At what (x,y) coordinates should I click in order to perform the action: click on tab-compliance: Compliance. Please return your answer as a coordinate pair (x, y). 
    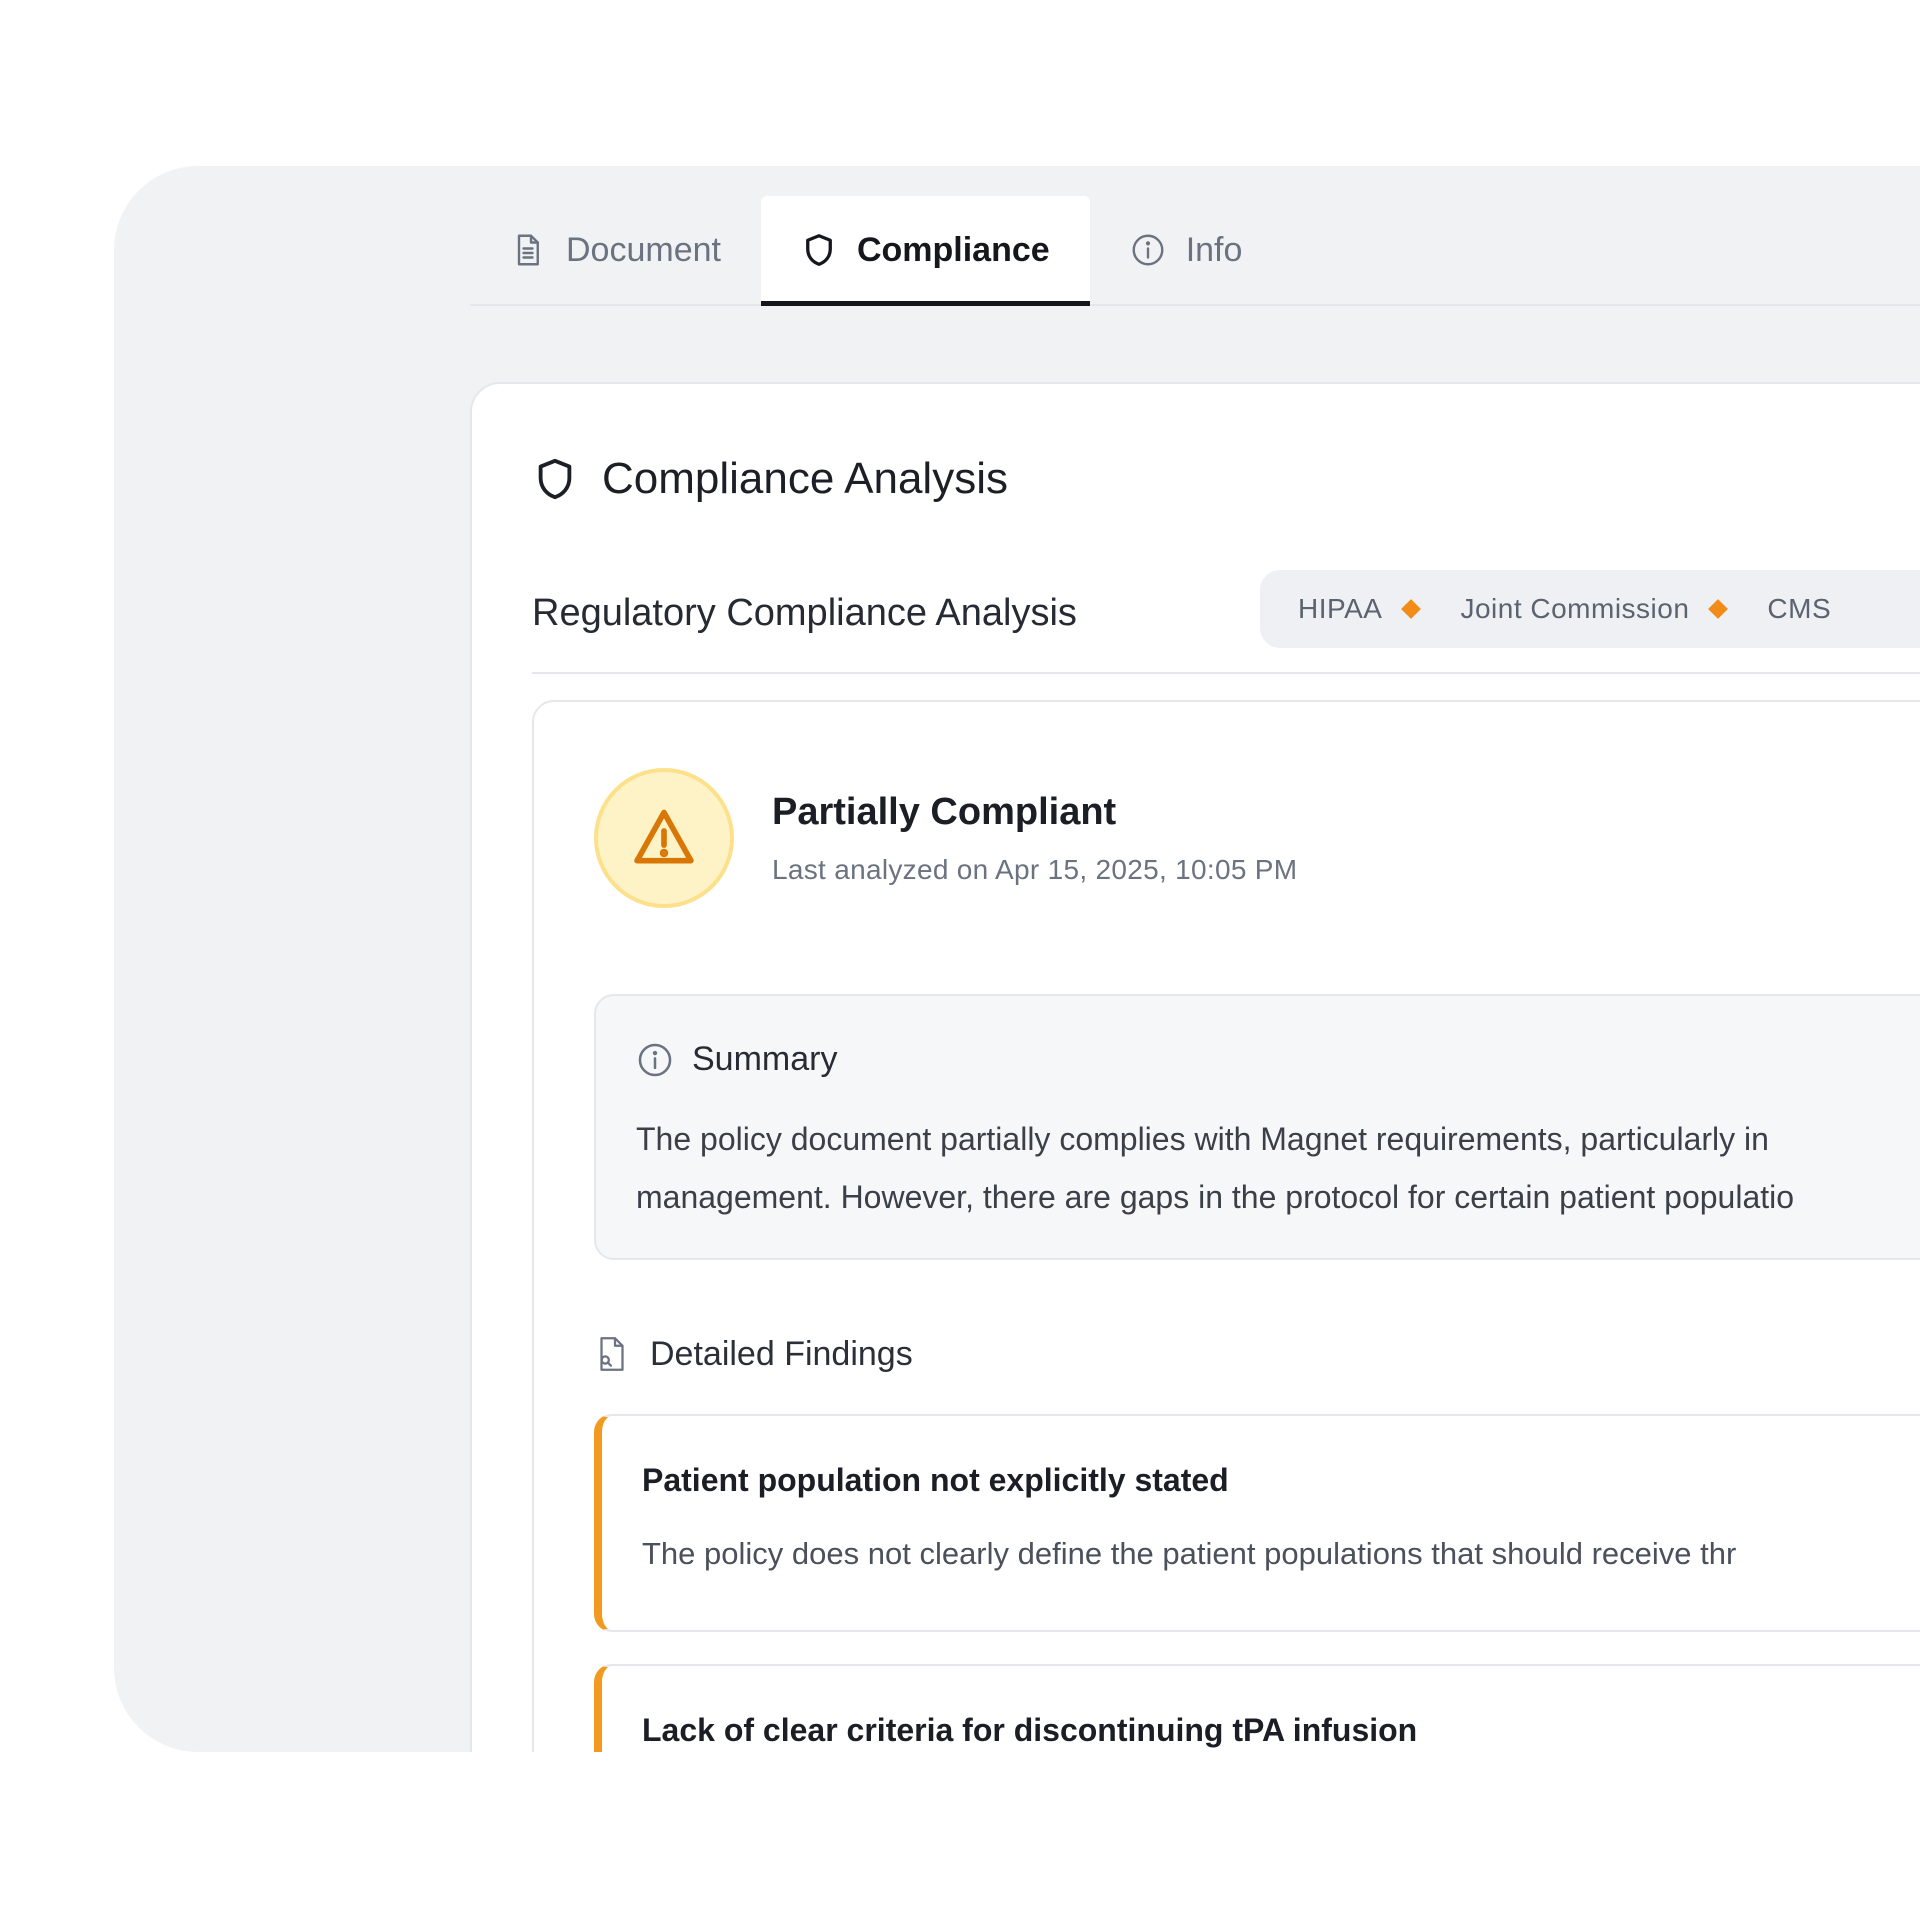
    Looking at the image, I should click on (925, 251).